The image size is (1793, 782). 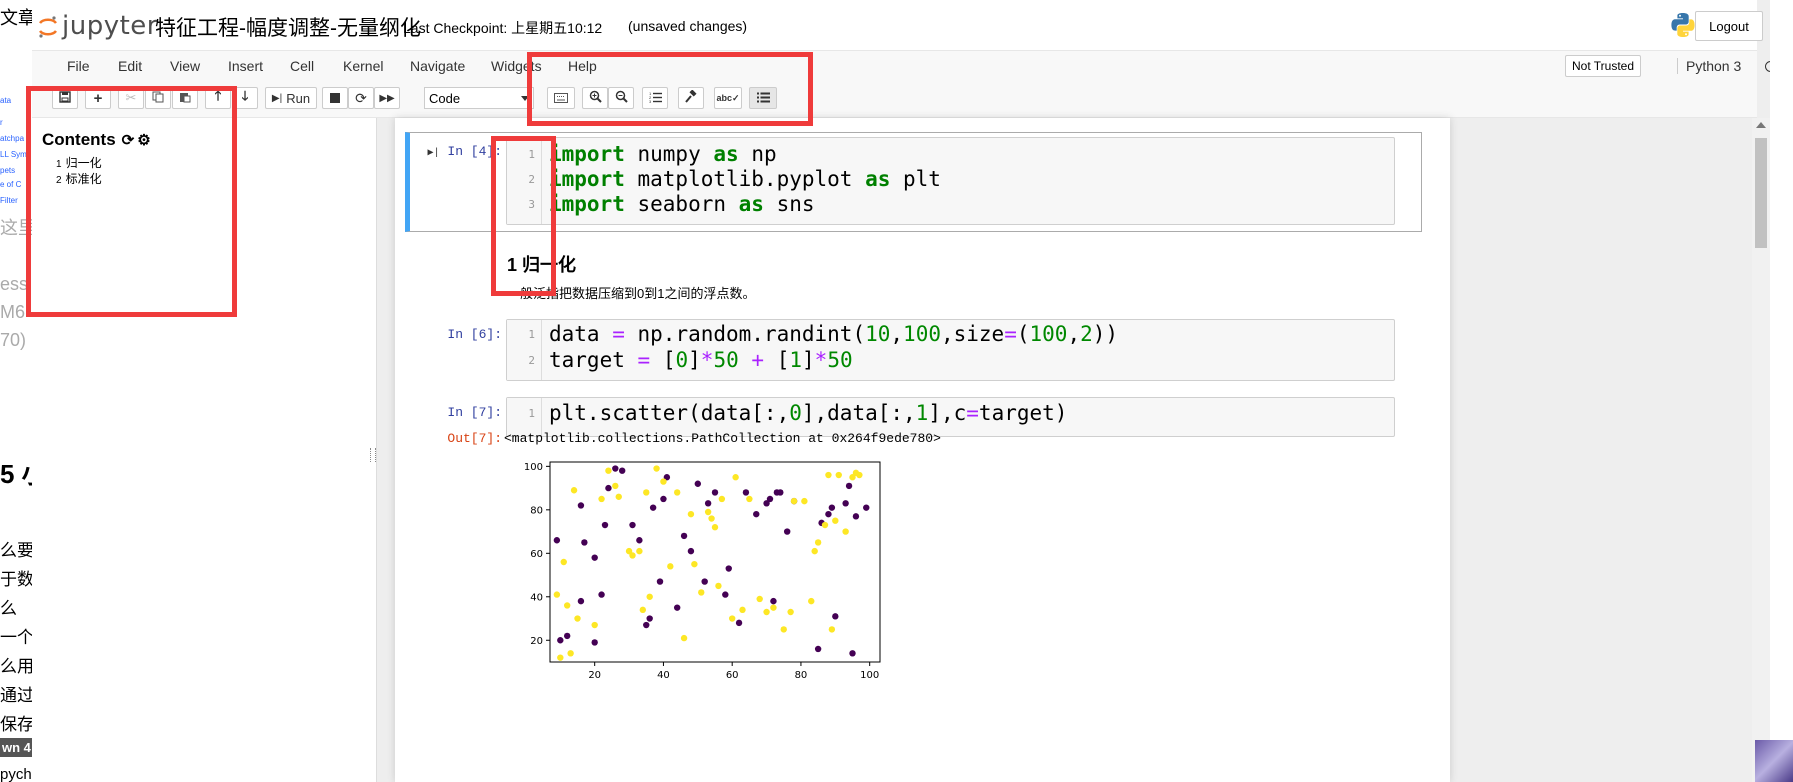 I want to click on menu-edit: Edit, so click(x=130, y=66).